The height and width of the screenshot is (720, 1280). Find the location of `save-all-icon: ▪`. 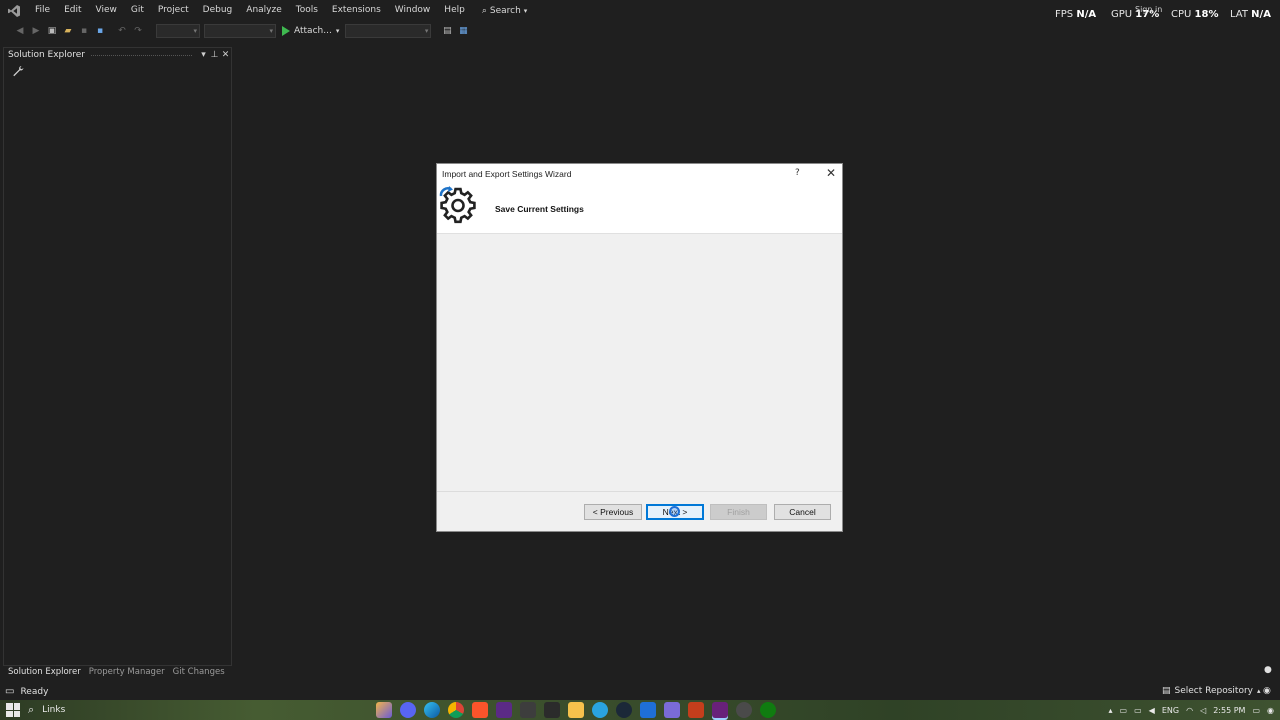

save-all-icon: ▪ is located at coordinates (100, 31).